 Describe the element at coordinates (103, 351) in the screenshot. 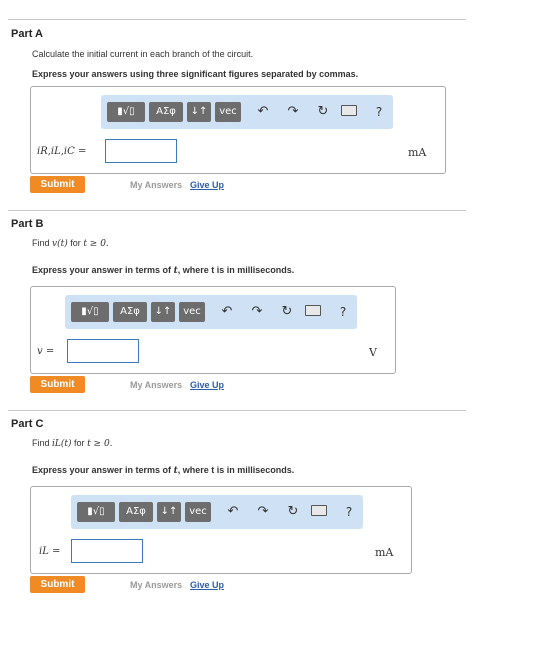

I see `part-b-answer-input` at that location.